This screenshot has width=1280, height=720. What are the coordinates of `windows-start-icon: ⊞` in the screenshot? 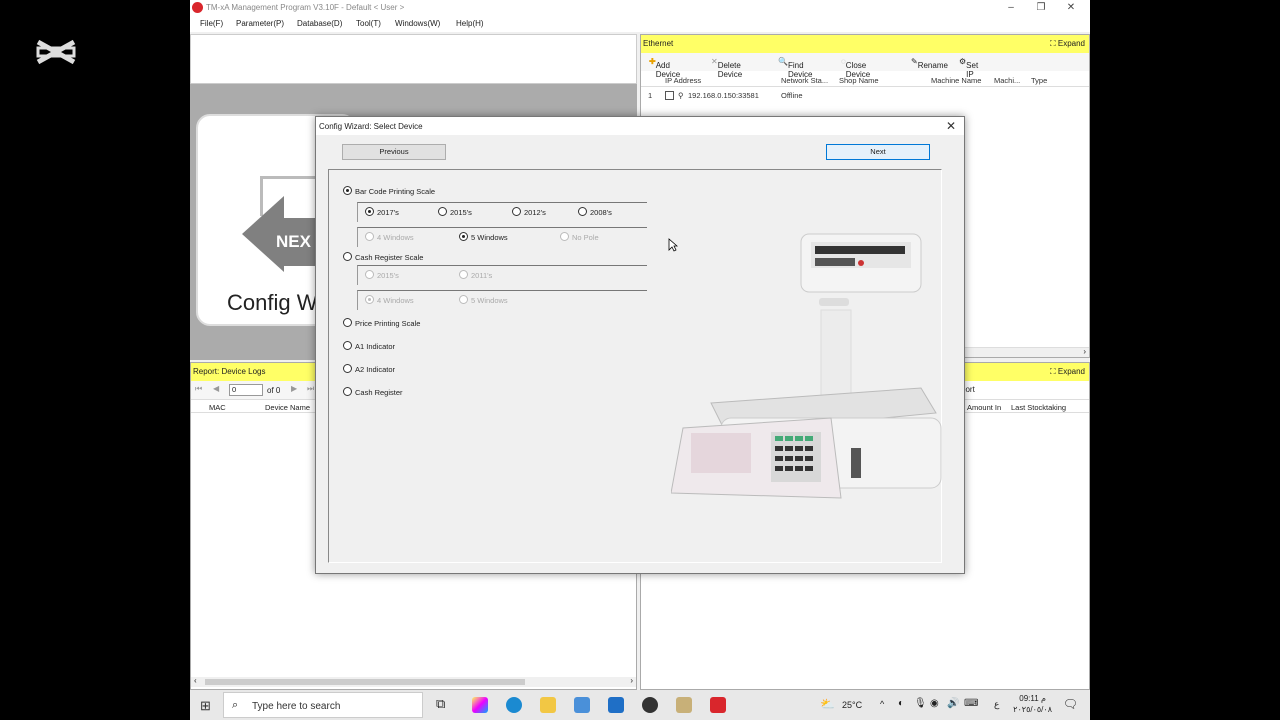 It's located at (205, 706).